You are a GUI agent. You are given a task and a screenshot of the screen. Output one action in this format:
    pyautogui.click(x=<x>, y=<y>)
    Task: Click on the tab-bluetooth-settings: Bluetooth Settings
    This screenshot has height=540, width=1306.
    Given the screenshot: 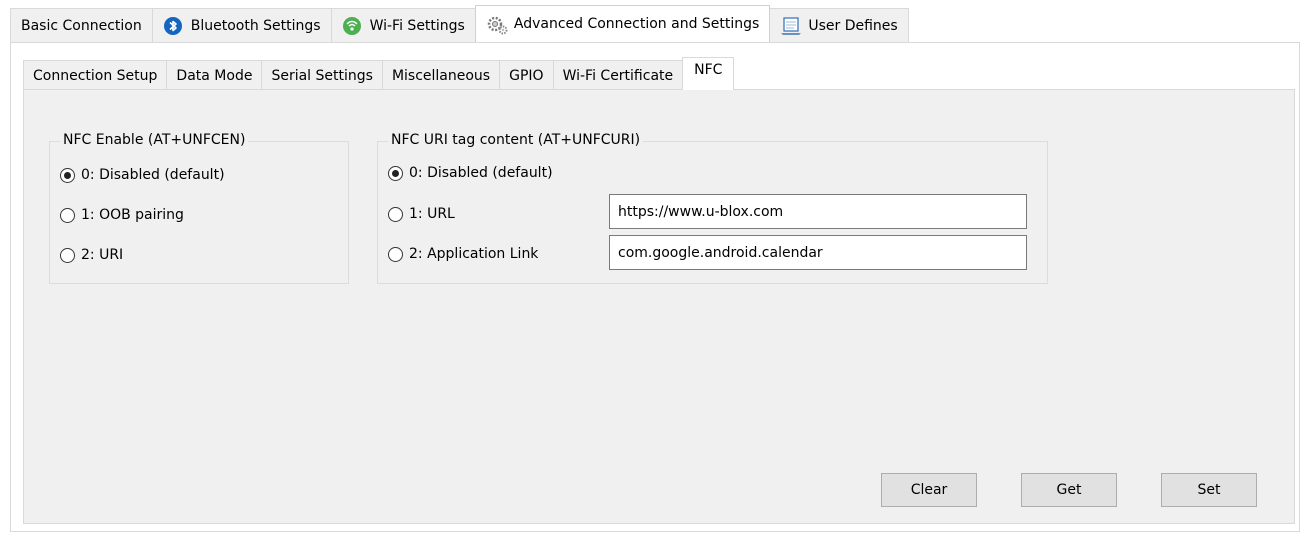 What is the action you would take?
    pyautogui.click(x=241, y=25)
    